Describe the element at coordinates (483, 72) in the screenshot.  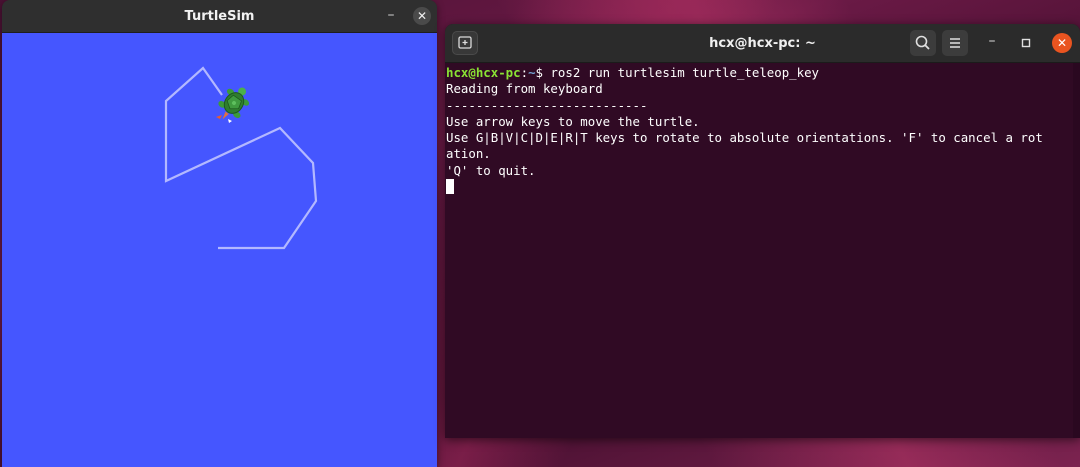
I see `prompt-user-host: hcx@hcx-pc` at that location.